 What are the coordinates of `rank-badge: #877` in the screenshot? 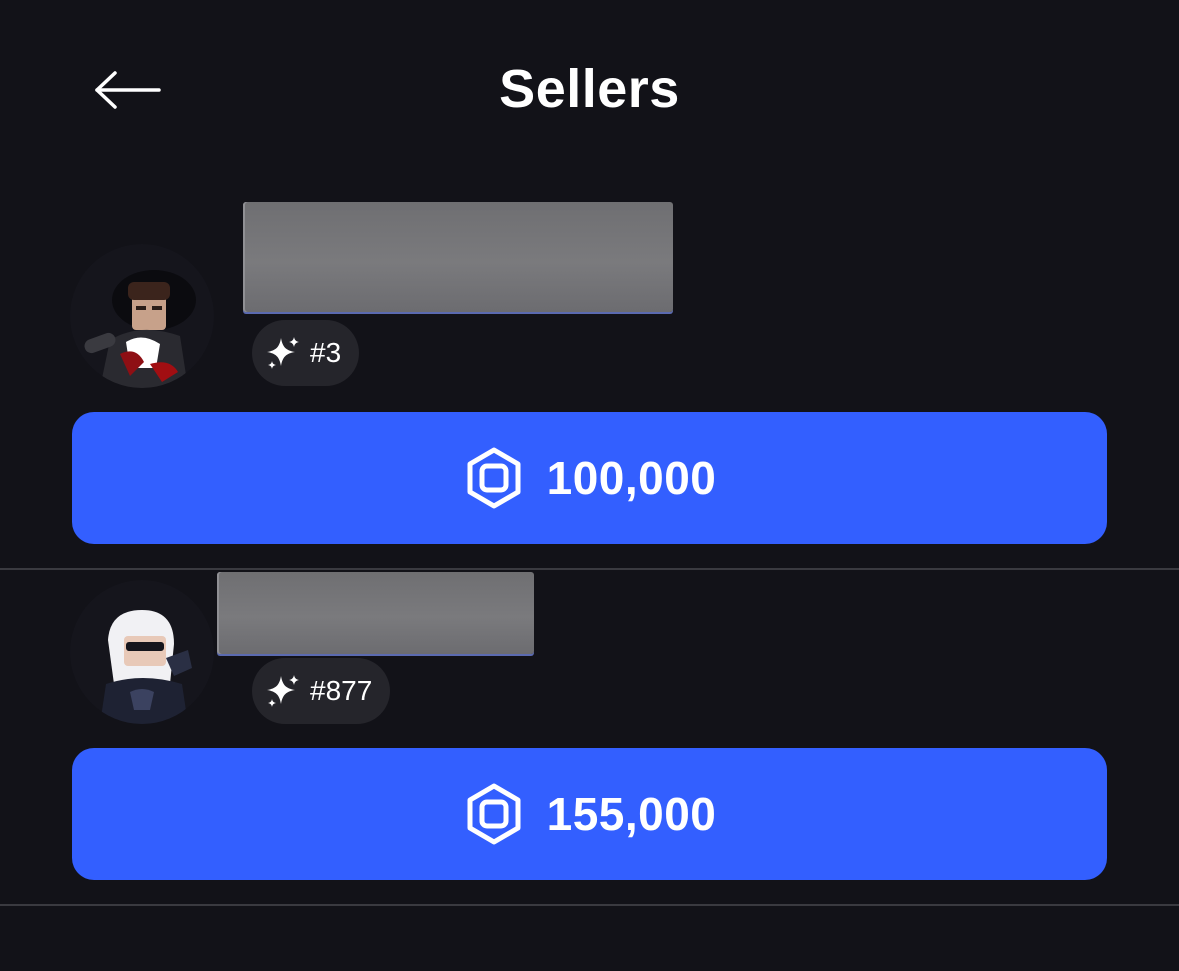 It's located at (321, 691).